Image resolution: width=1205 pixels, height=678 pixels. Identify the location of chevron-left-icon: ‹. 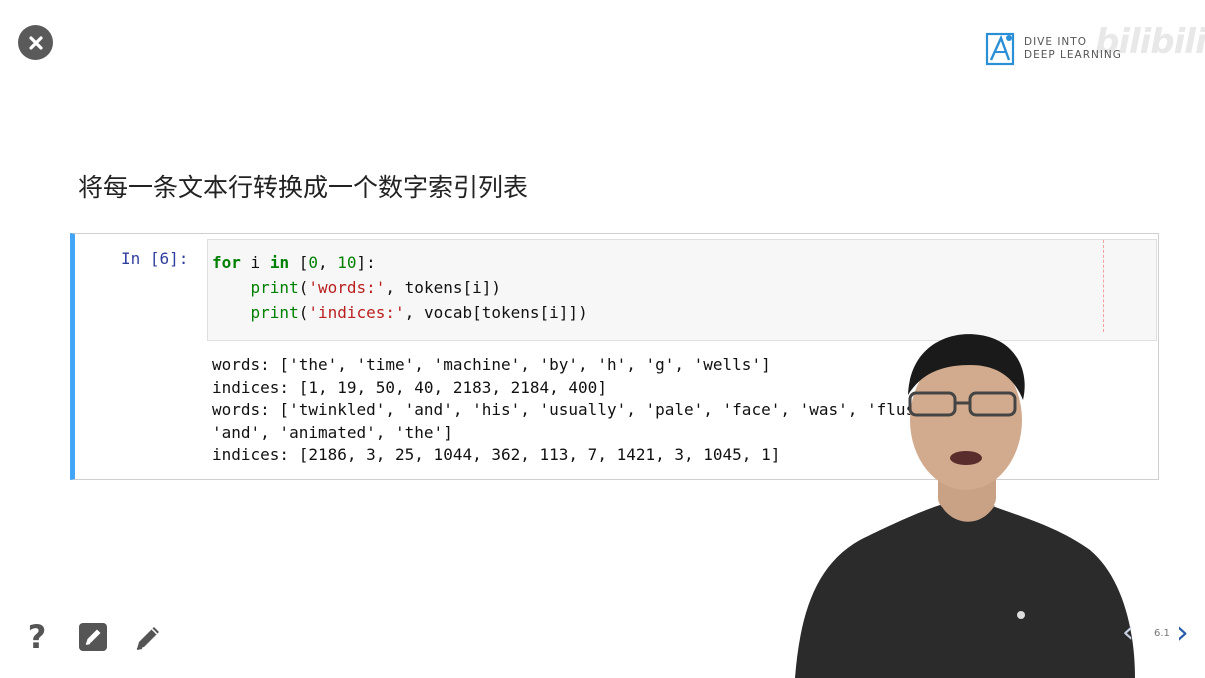
(1128, 632).